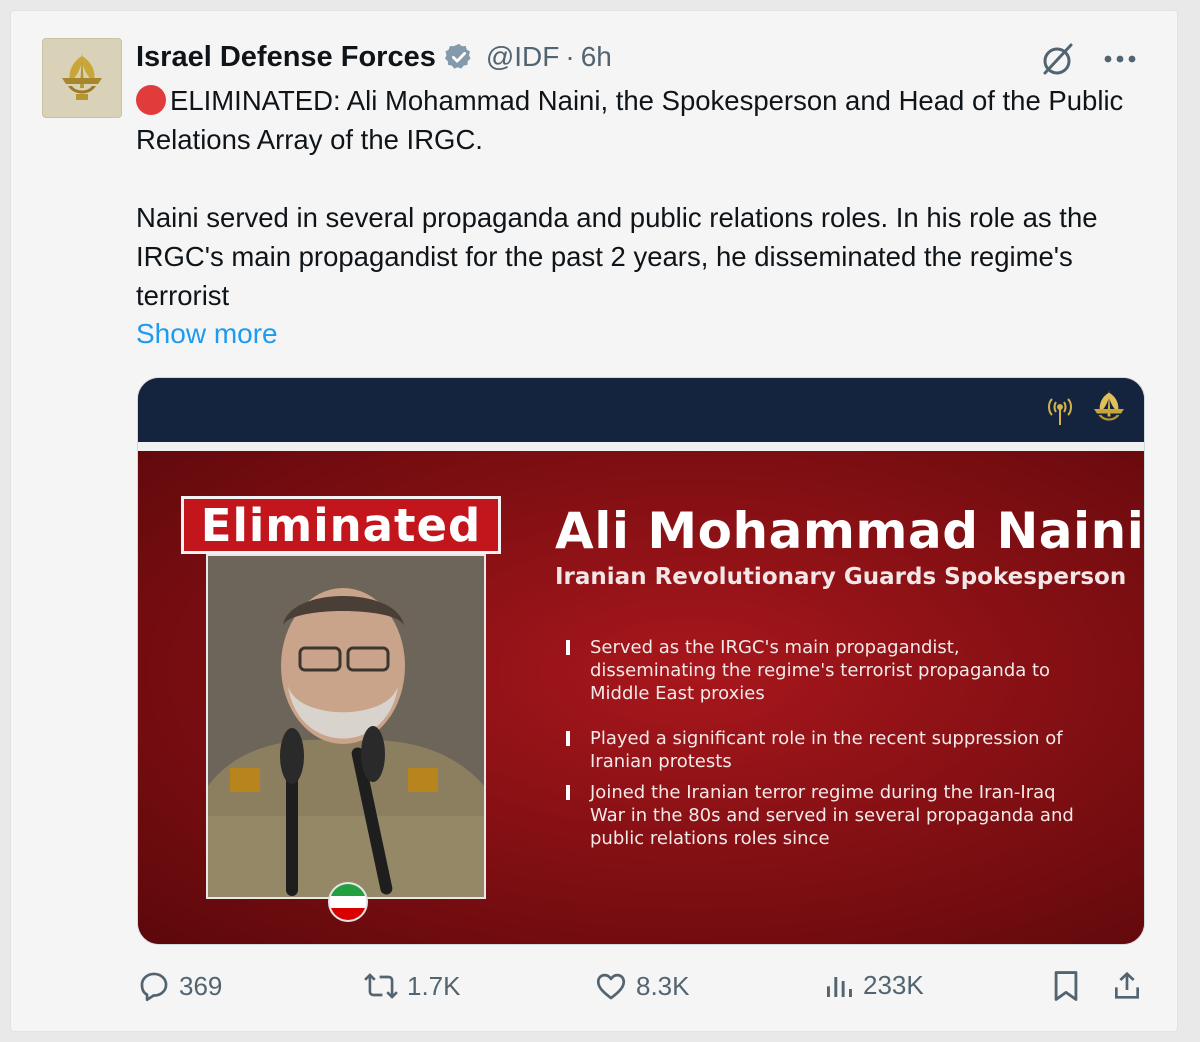 The image size is (1200, 1042). I want to click on media-logos, so click(1086, 409).